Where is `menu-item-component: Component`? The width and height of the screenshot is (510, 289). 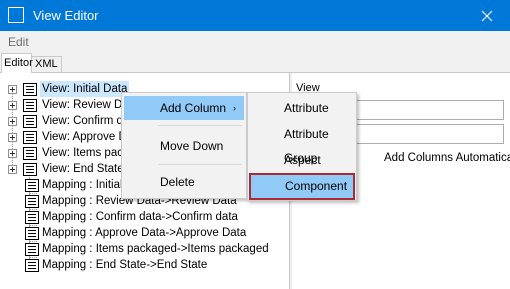 menu-item-component: Component is located at coordinates (302, 186).